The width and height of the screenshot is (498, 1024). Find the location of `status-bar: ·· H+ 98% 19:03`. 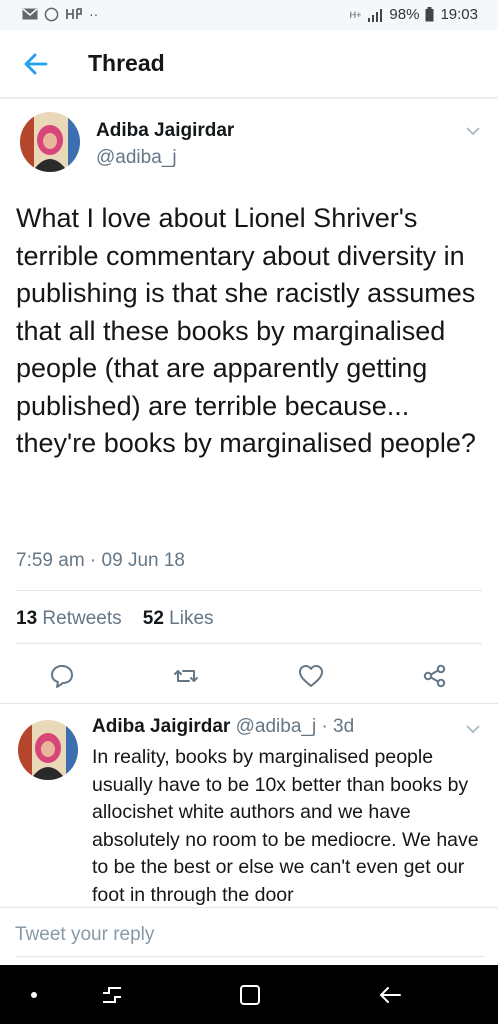

status-bar: ·· H+ 98% 19:03 is located at coordinates (249, 15).